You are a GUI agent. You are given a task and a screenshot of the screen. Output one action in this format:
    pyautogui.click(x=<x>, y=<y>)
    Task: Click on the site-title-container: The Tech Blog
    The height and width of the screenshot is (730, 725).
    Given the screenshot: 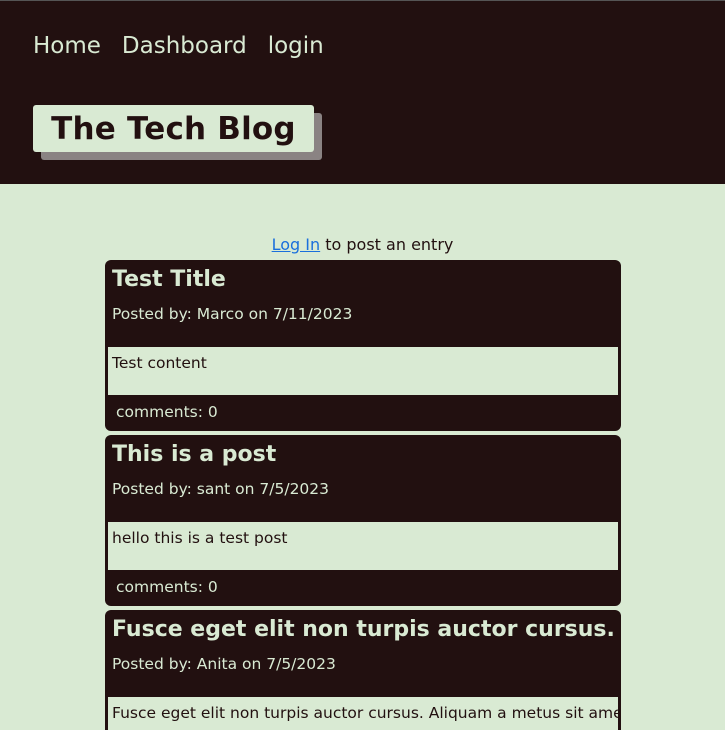 What is the action you would take?
    pyautogui.click(x=177, y=132)
    